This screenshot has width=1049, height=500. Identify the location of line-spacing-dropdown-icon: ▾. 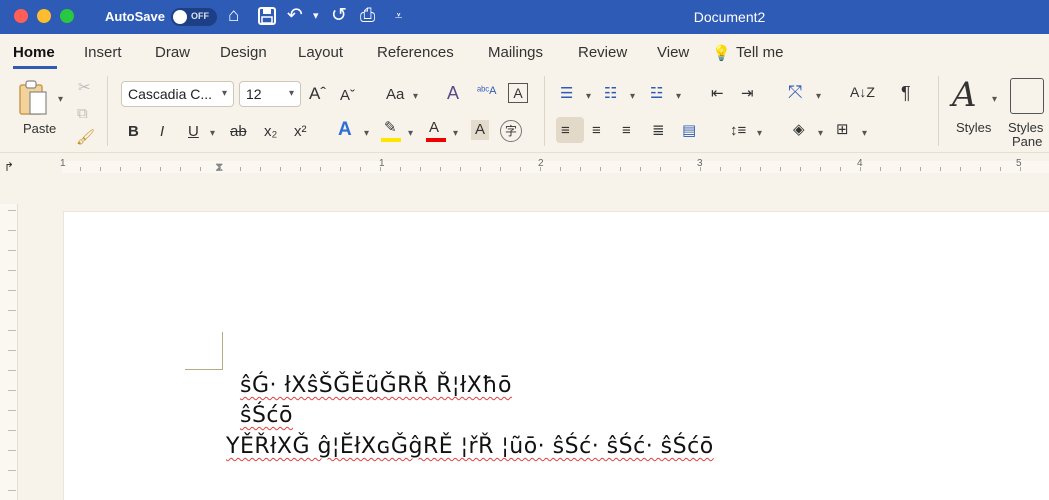
(758, 133).